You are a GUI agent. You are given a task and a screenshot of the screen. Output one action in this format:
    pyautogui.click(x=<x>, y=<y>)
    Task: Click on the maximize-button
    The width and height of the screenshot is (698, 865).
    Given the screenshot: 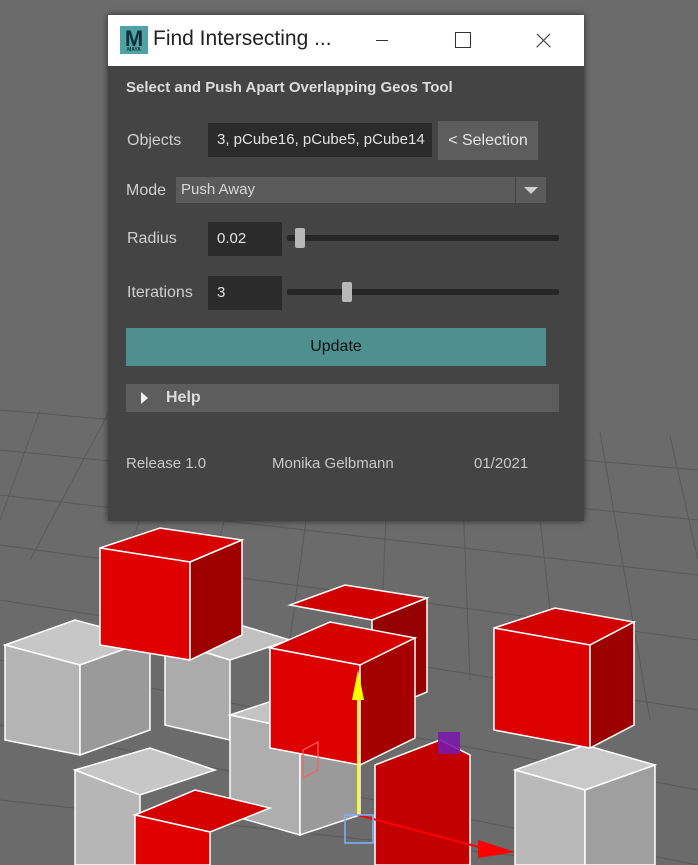 What is the action you would take?
    pyautogui.click(x=462, y=40)
    